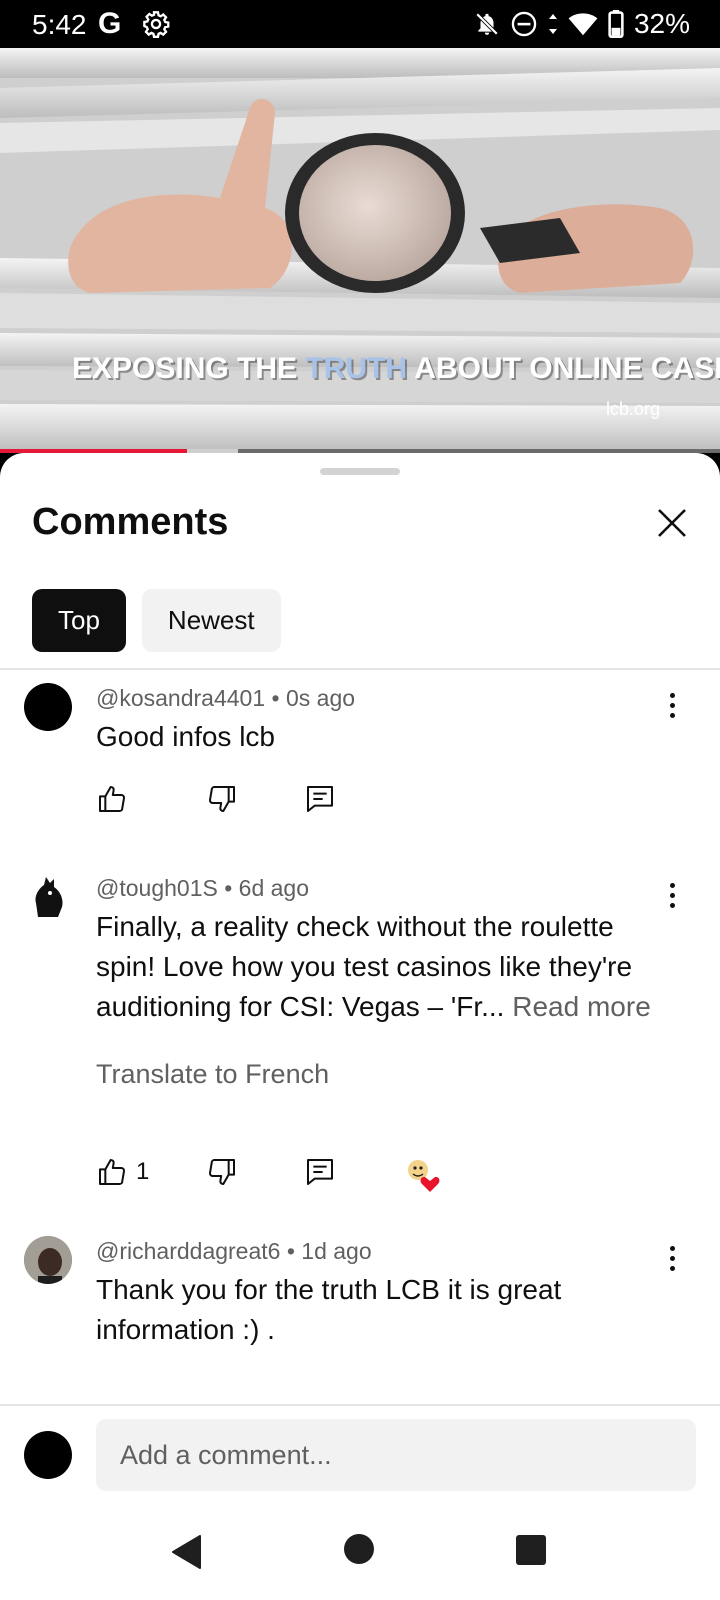  I want to click on add-comment-input, so click(396, 1455).